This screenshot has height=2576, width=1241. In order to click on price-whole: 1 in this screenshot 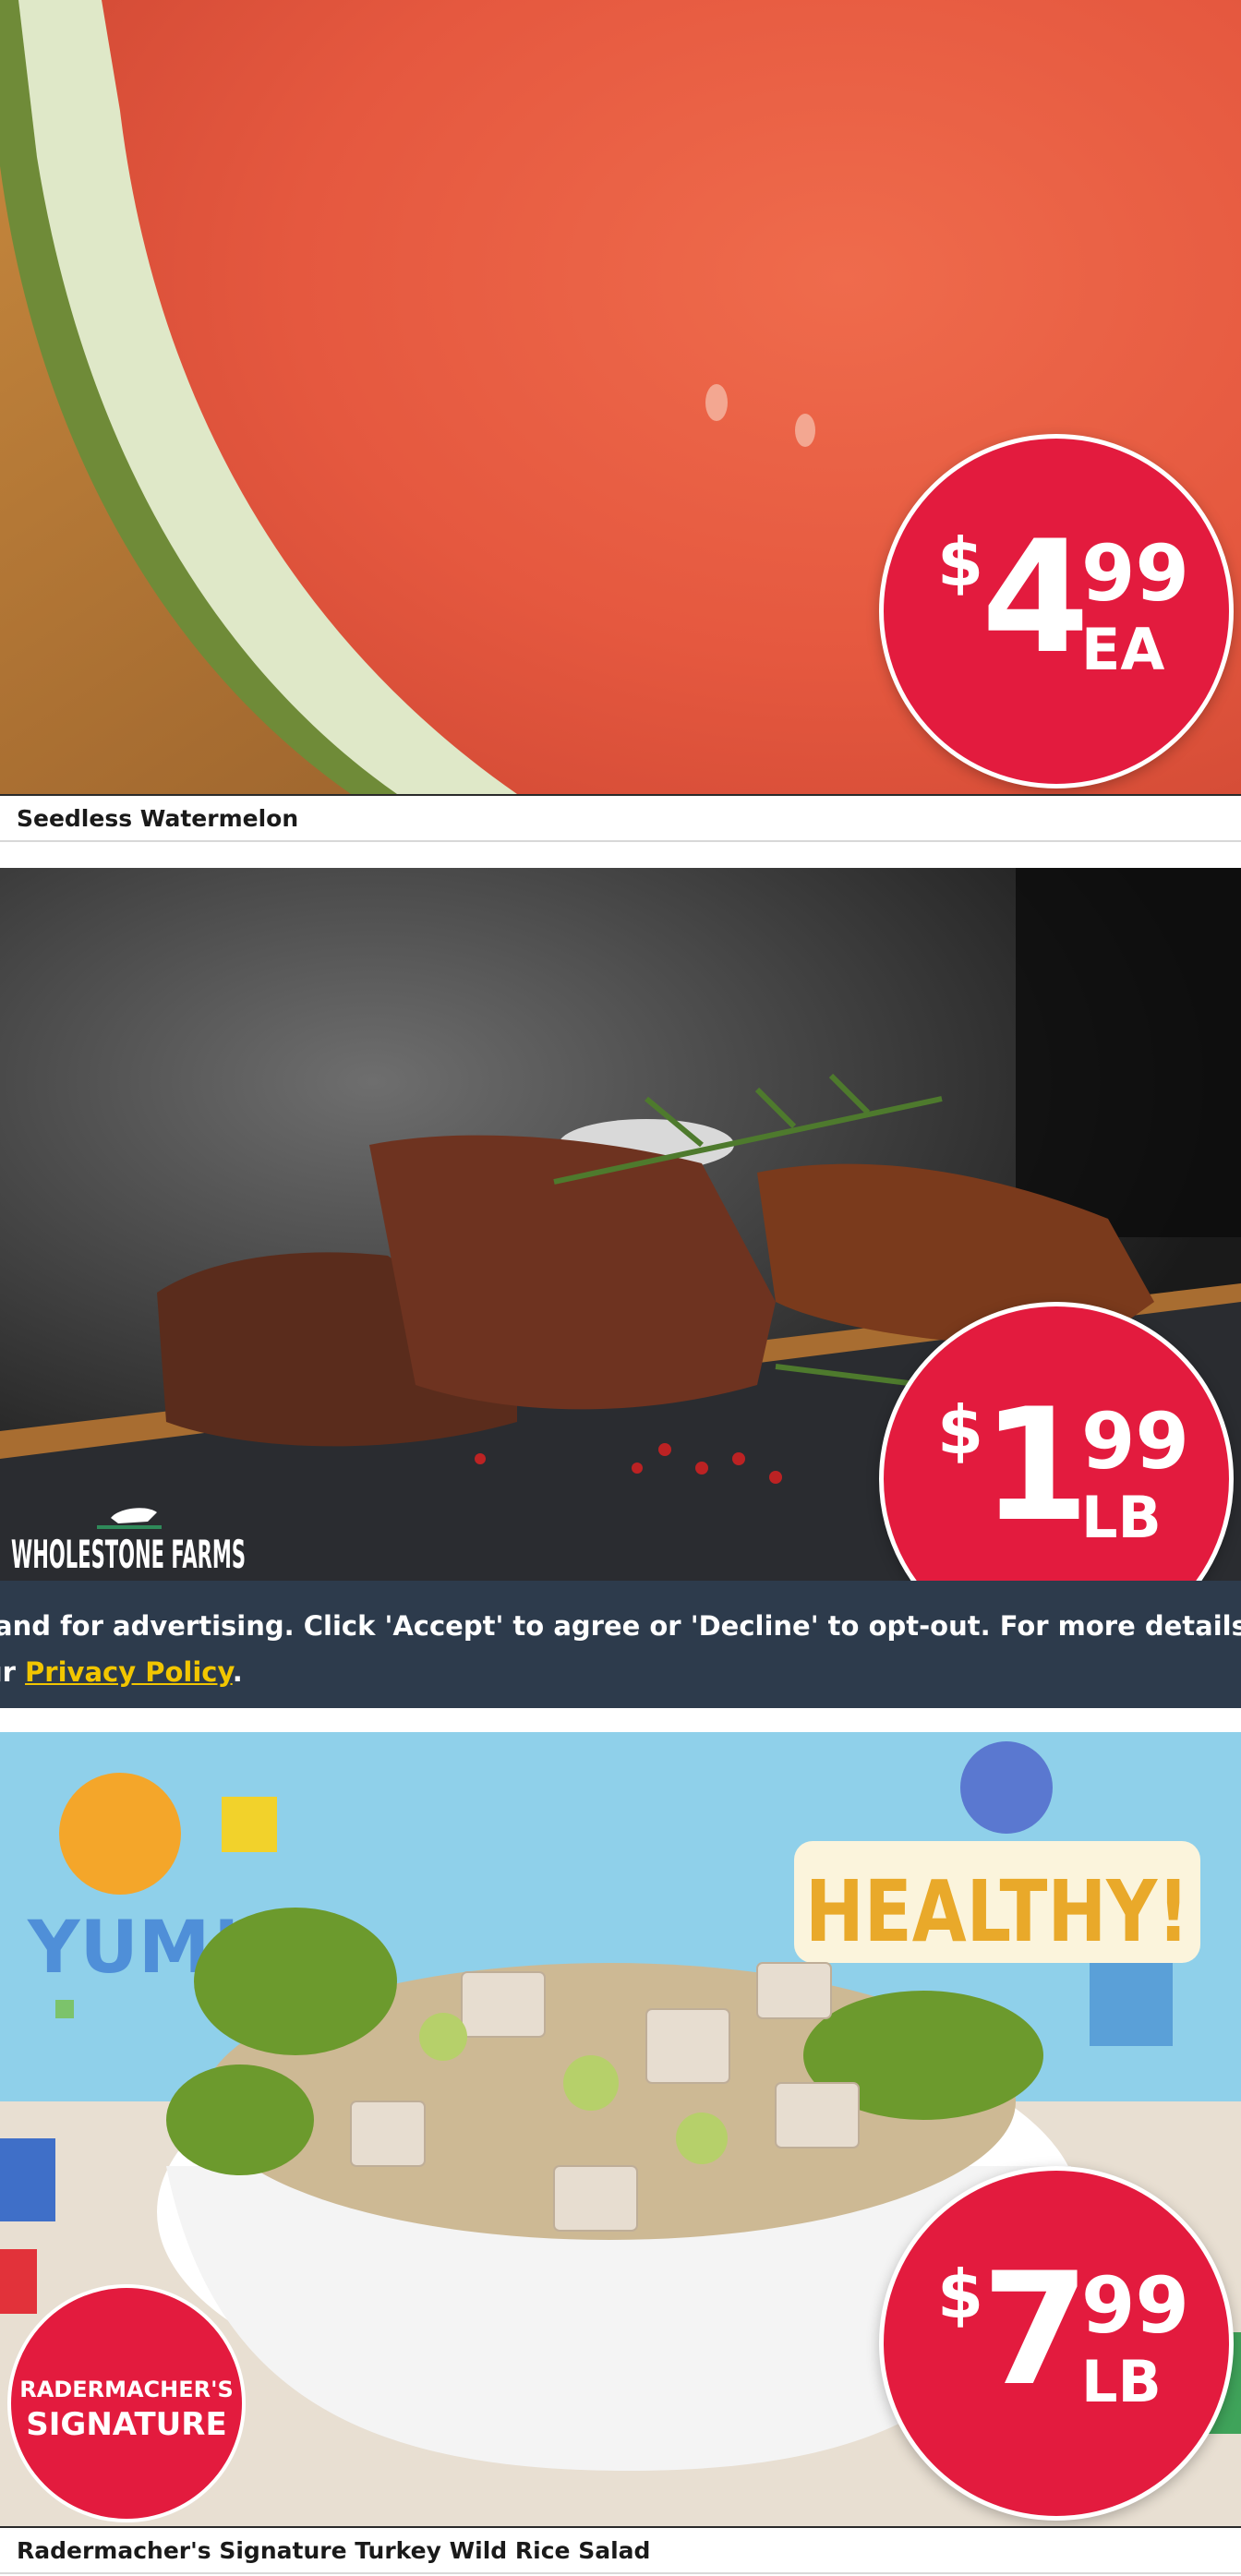, I will do `click(1036, 1465)`.